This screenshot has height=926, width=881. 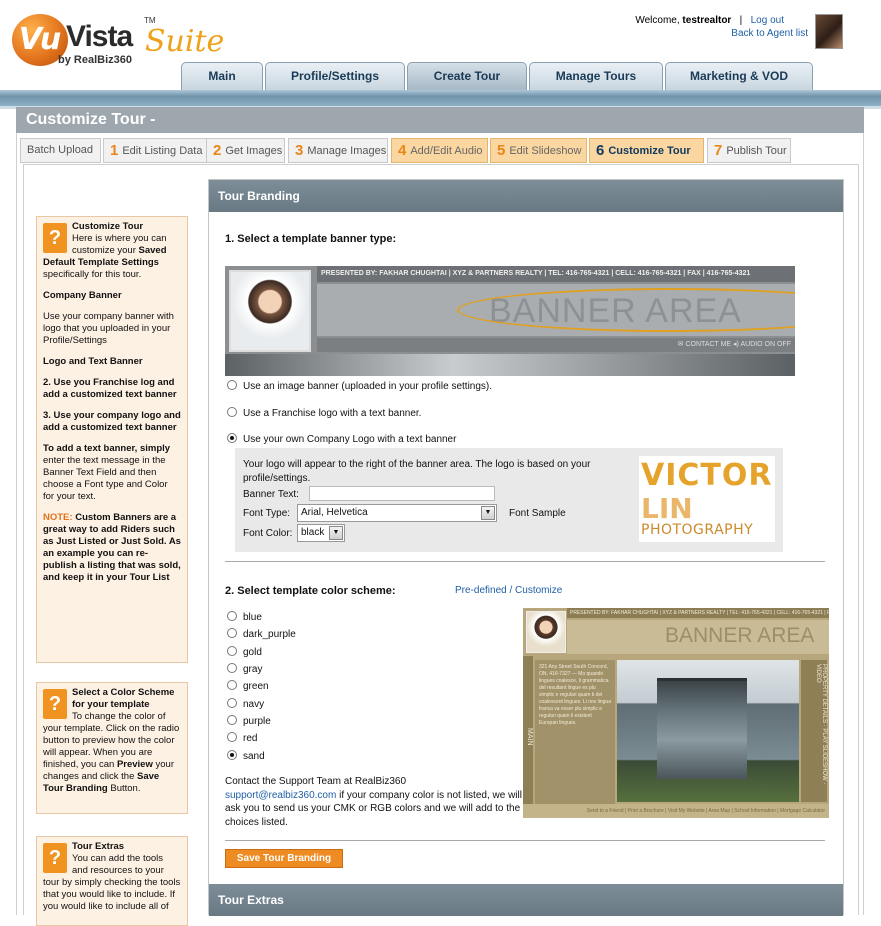 I want to click on help-title: Customize Tour, so click(x=108, y=226).